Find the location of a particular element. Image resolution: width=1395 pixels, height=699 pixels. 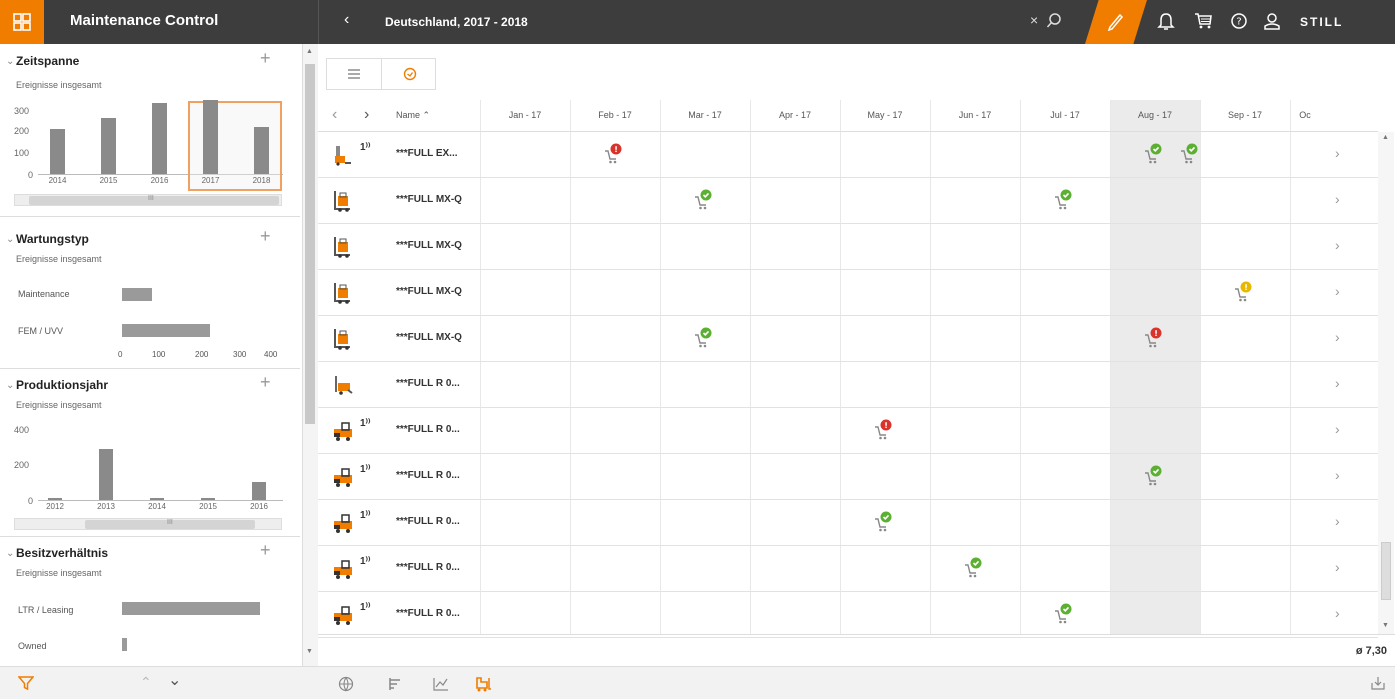

collapse-up-icon: ⌃ is located at coordinates (146, 682).